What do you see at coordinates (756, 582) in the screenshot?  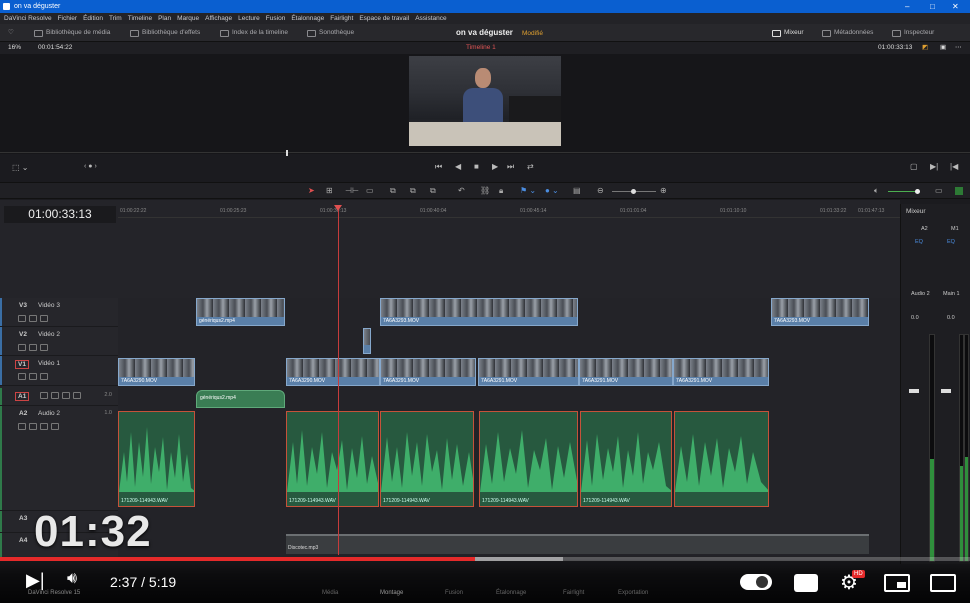 I see `autoplay-toggle` at bounding box center [756, 582].